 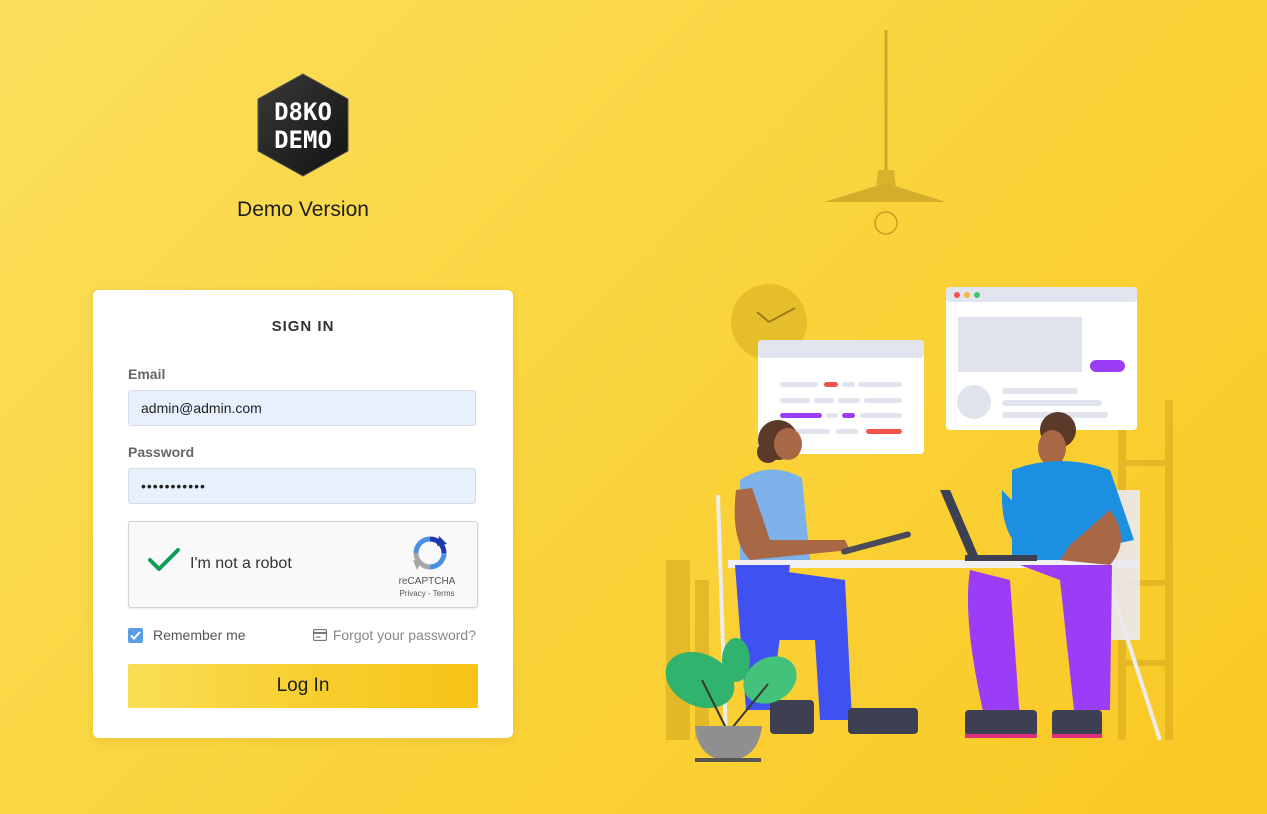 What do you see at coordinates (161, 452) in the screenshot?
I see `password-label: Password` at bounding box center [161, 452].